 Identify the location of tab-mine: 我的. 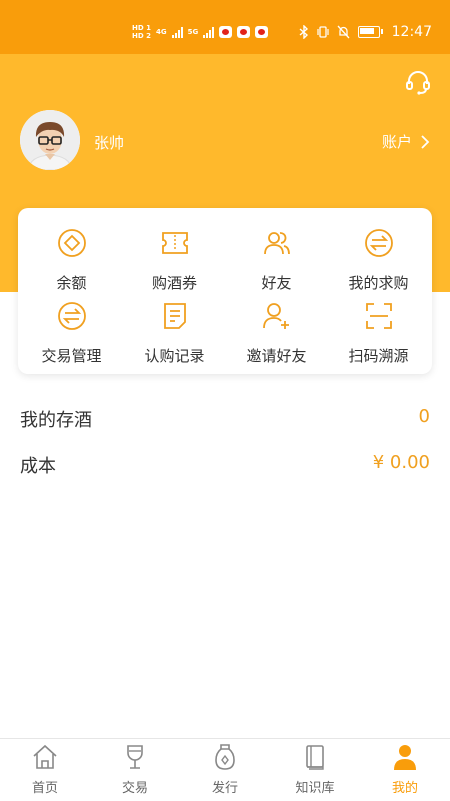
(405, 770).